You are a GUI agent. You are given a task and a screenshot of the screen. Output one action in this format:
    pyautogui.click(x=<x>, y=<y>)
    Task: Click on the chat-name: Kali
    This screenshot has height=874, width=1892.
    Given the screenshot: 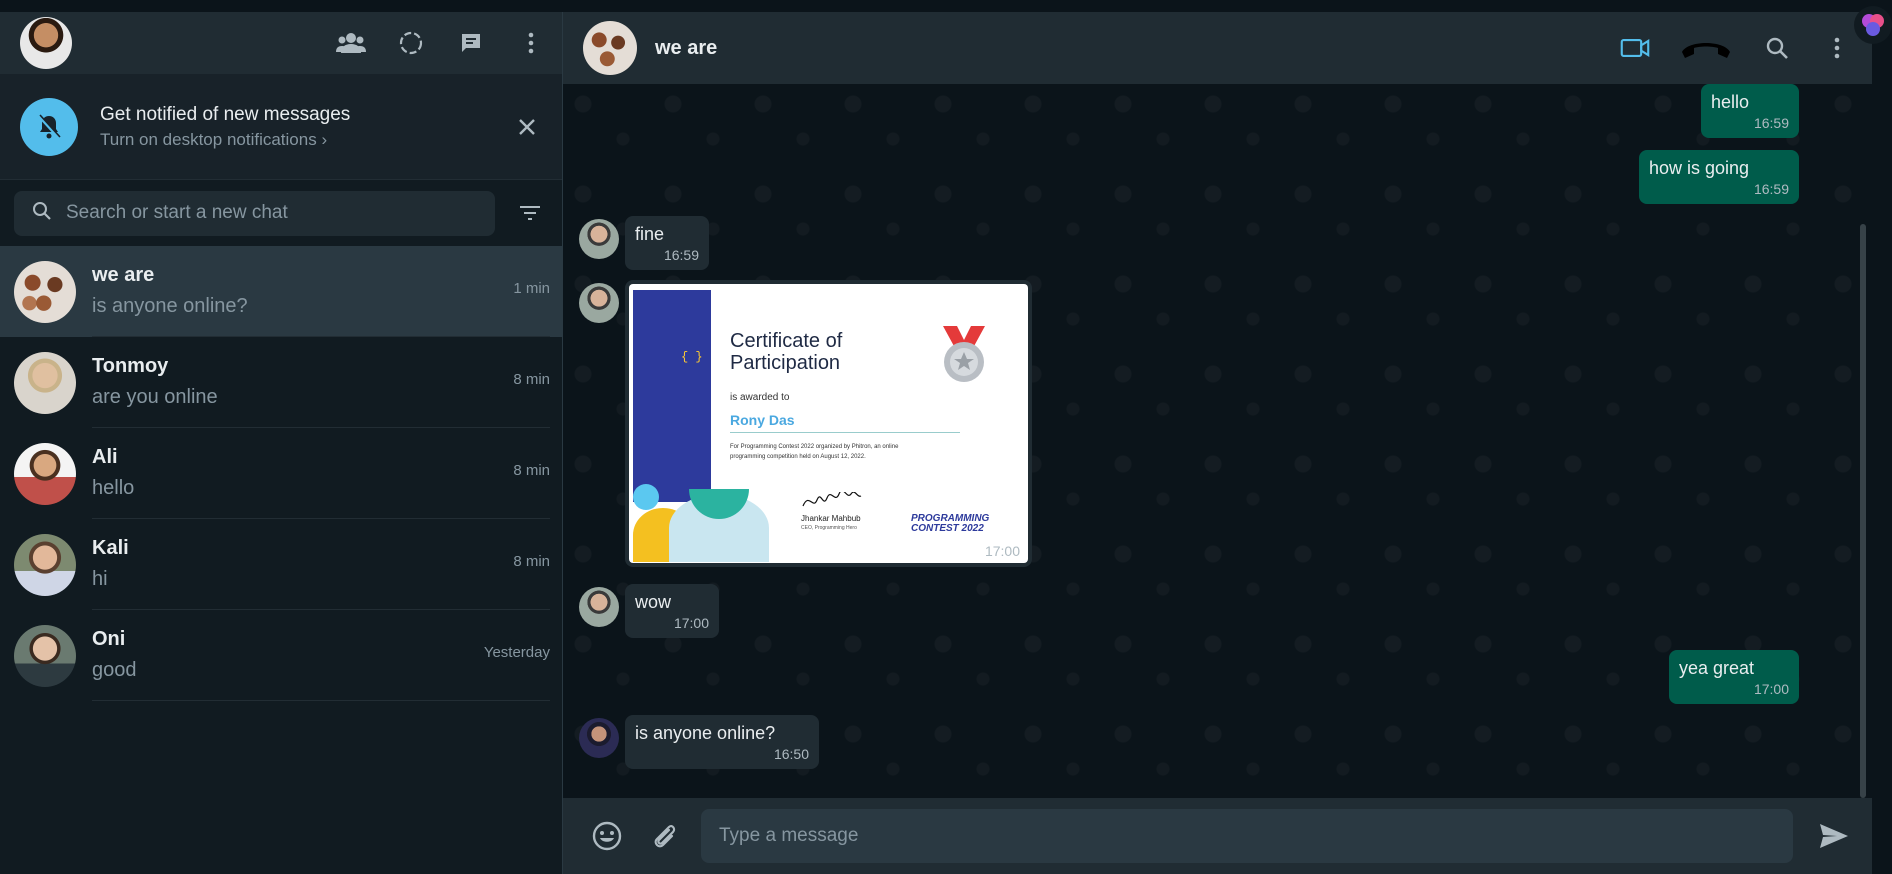 What is the action you would take?
    pyautogui.click(x=110, y=548)
    